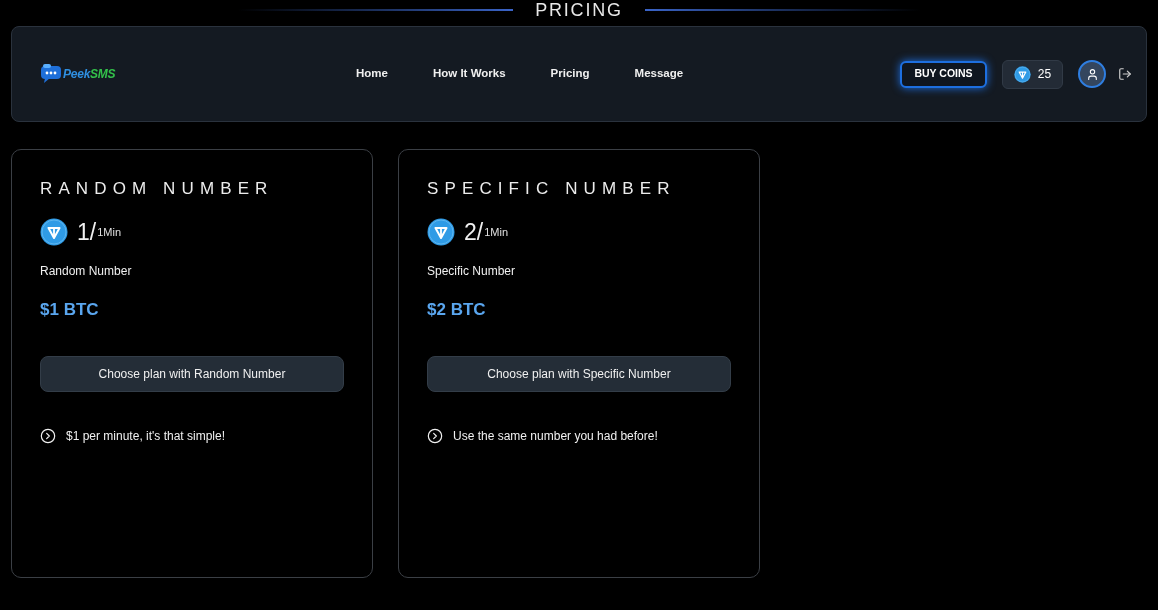 The width and height of the screenshot is (1158, 610). I want to click on user-avatar-icon, so click(1092, 74).